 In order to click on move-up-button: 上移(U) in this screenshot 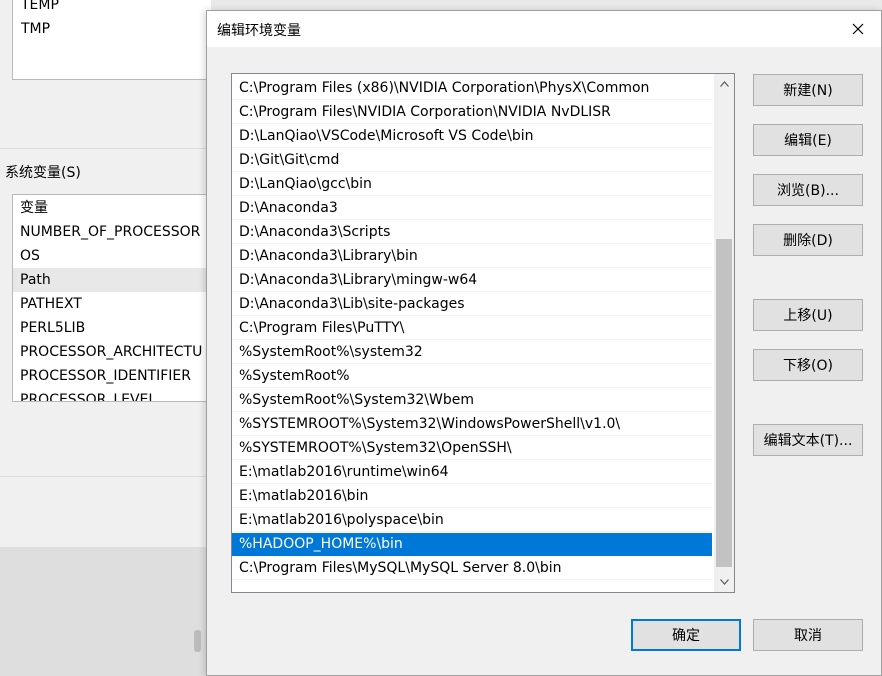, I will do `click(808, 315)`.